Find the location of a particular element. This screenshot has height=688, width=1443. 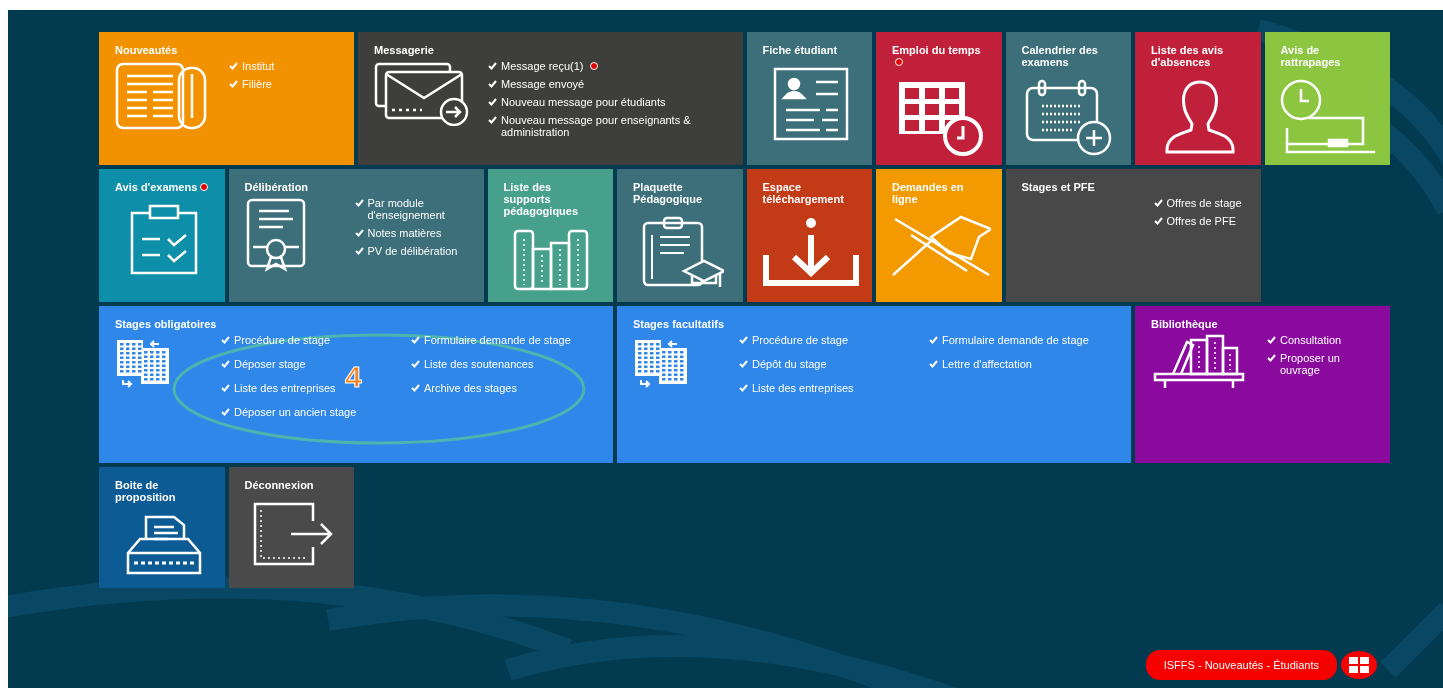

tile-title: Avis de rattrapages is located at coordinates (1310, 56).